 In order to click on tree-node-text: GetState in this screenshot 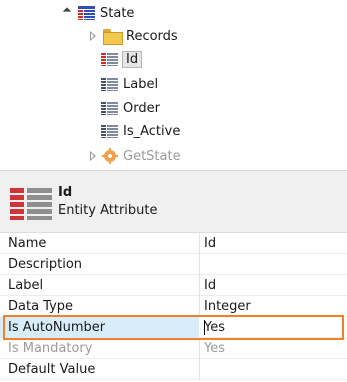, I will do `click(152, 156)`.